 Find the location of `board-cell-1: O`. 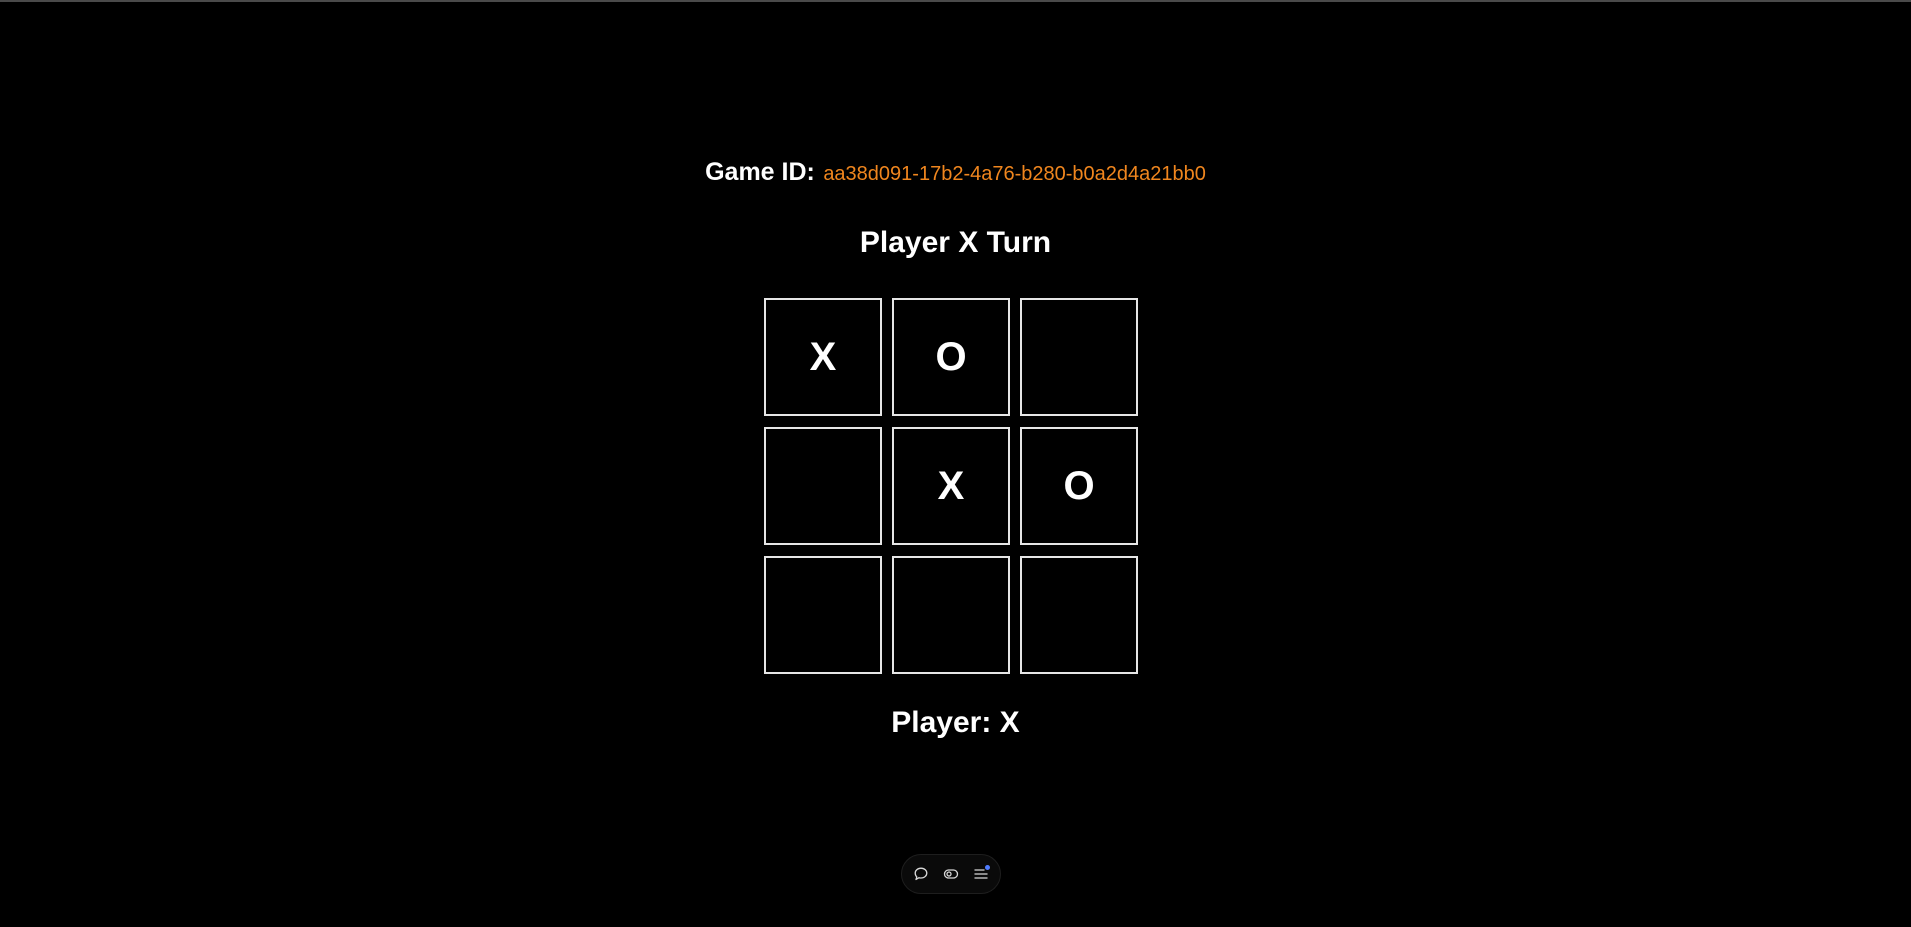

board-cell-1: O is located at coordinates (951, 357).